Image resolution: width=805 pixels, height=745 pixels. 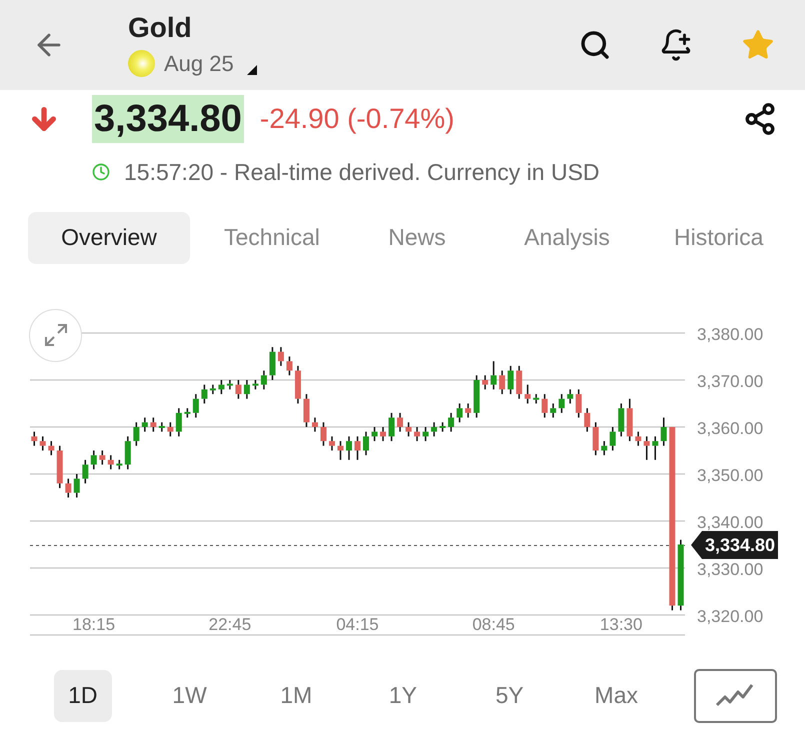 What do you see at coordinates (192, 63) in the screenshot?
I see `contract-selector: Aug 25` at bounding box center [192, 63].